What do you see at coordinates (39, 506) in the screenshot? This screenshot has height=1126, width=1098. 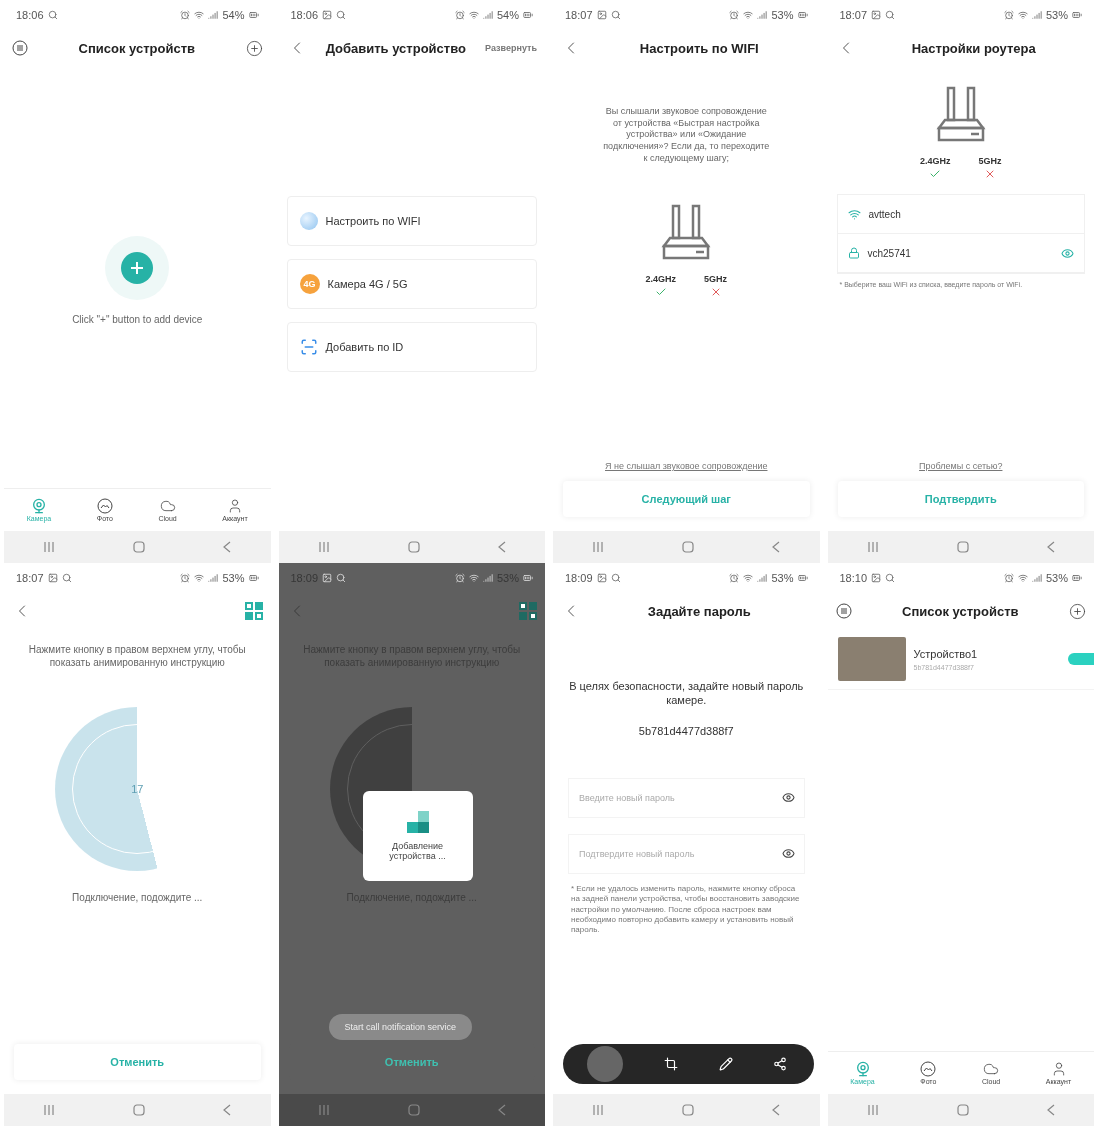 I see `webcam-icon` at bounding box center [39, 506].